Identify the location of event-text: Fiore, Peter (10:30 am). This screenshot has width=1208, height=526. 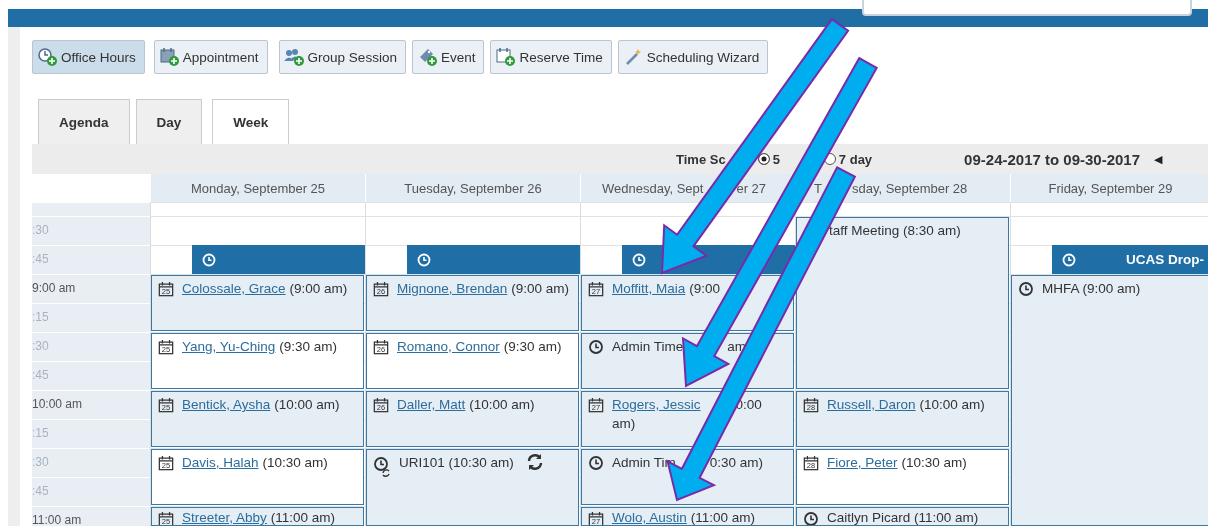
(897, 463).